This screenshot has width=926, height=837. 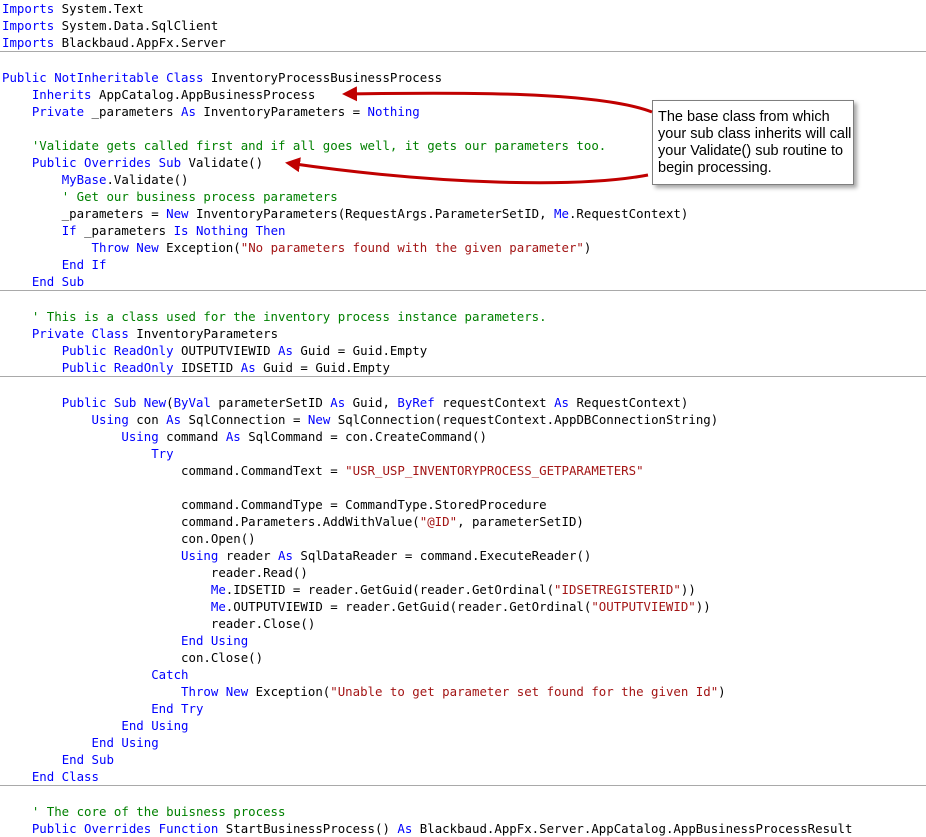 What do you see at coordinates (464, 25) in the screenshot?
I see `code-line: Imports System.Data.SqlClient` at bounding box center [464, 25].